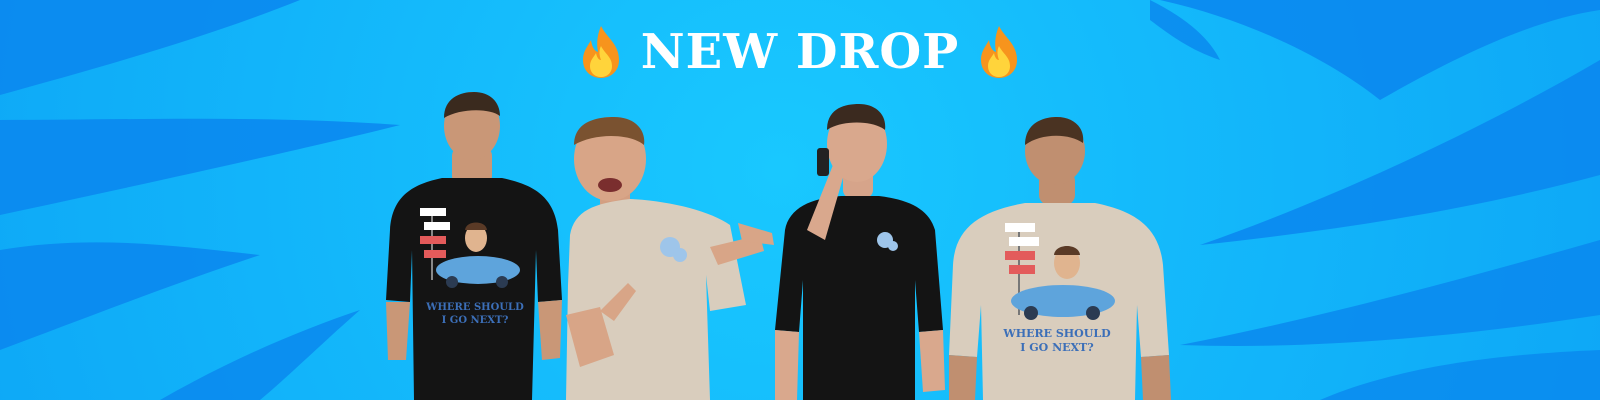 The image size is (1600, 400). I want to click on model-beige-shirt-front, so click(670, 258).